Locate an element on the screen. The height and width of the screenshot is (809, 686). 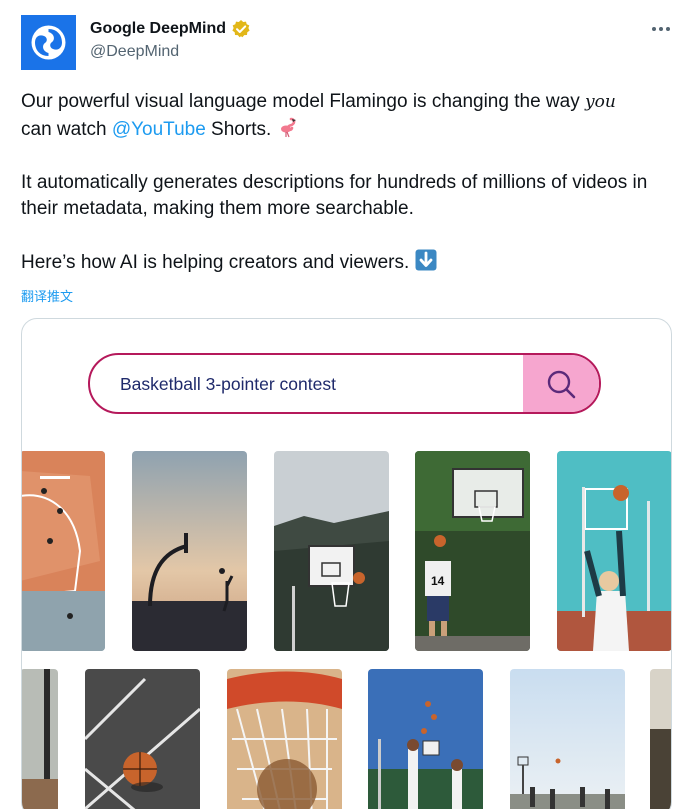
search-button is located at coordinates (561, 383).